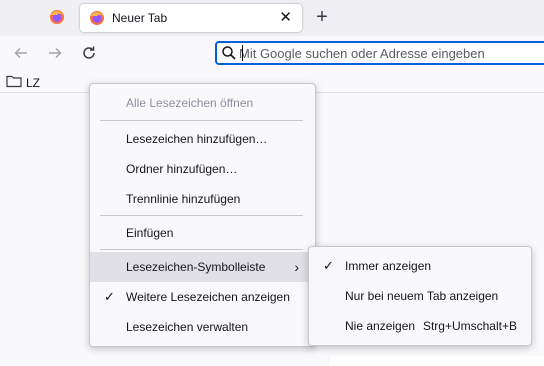 The width and height of the screenshot is (544, 366). Describe the element at coordinates (191, 18) in the screenshot. I see `tab-active: Neuer Tab ✕` at that location.